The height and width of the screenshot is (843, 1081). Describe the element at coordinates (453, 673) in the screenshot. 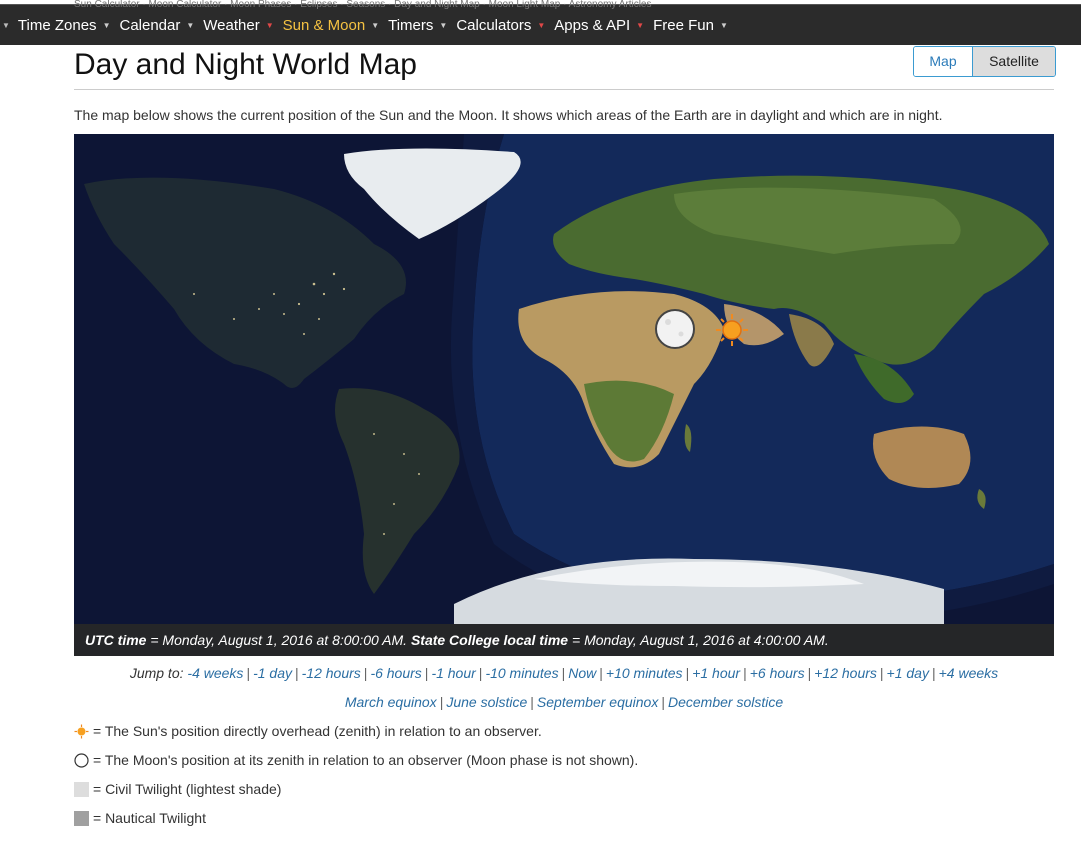

I see `jump-link-1-hour: -1 hour` at that location.